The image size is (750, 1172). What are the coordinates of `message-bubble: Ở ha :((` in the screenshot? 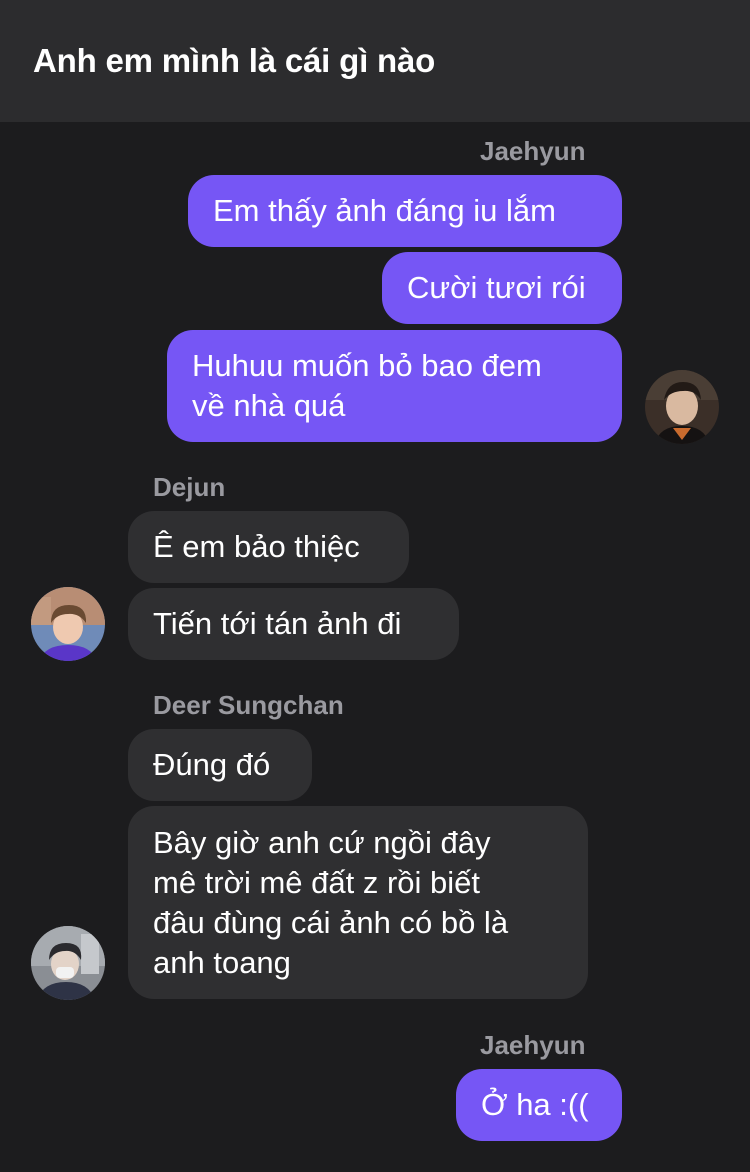 It's located at (539, 1105).